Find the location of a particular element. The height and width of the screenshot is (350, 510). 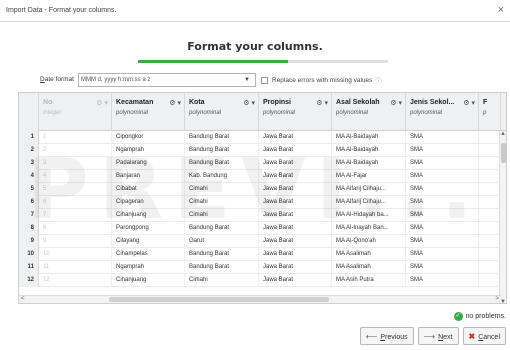

row-number: 6 is located at coordinates (29, 202).